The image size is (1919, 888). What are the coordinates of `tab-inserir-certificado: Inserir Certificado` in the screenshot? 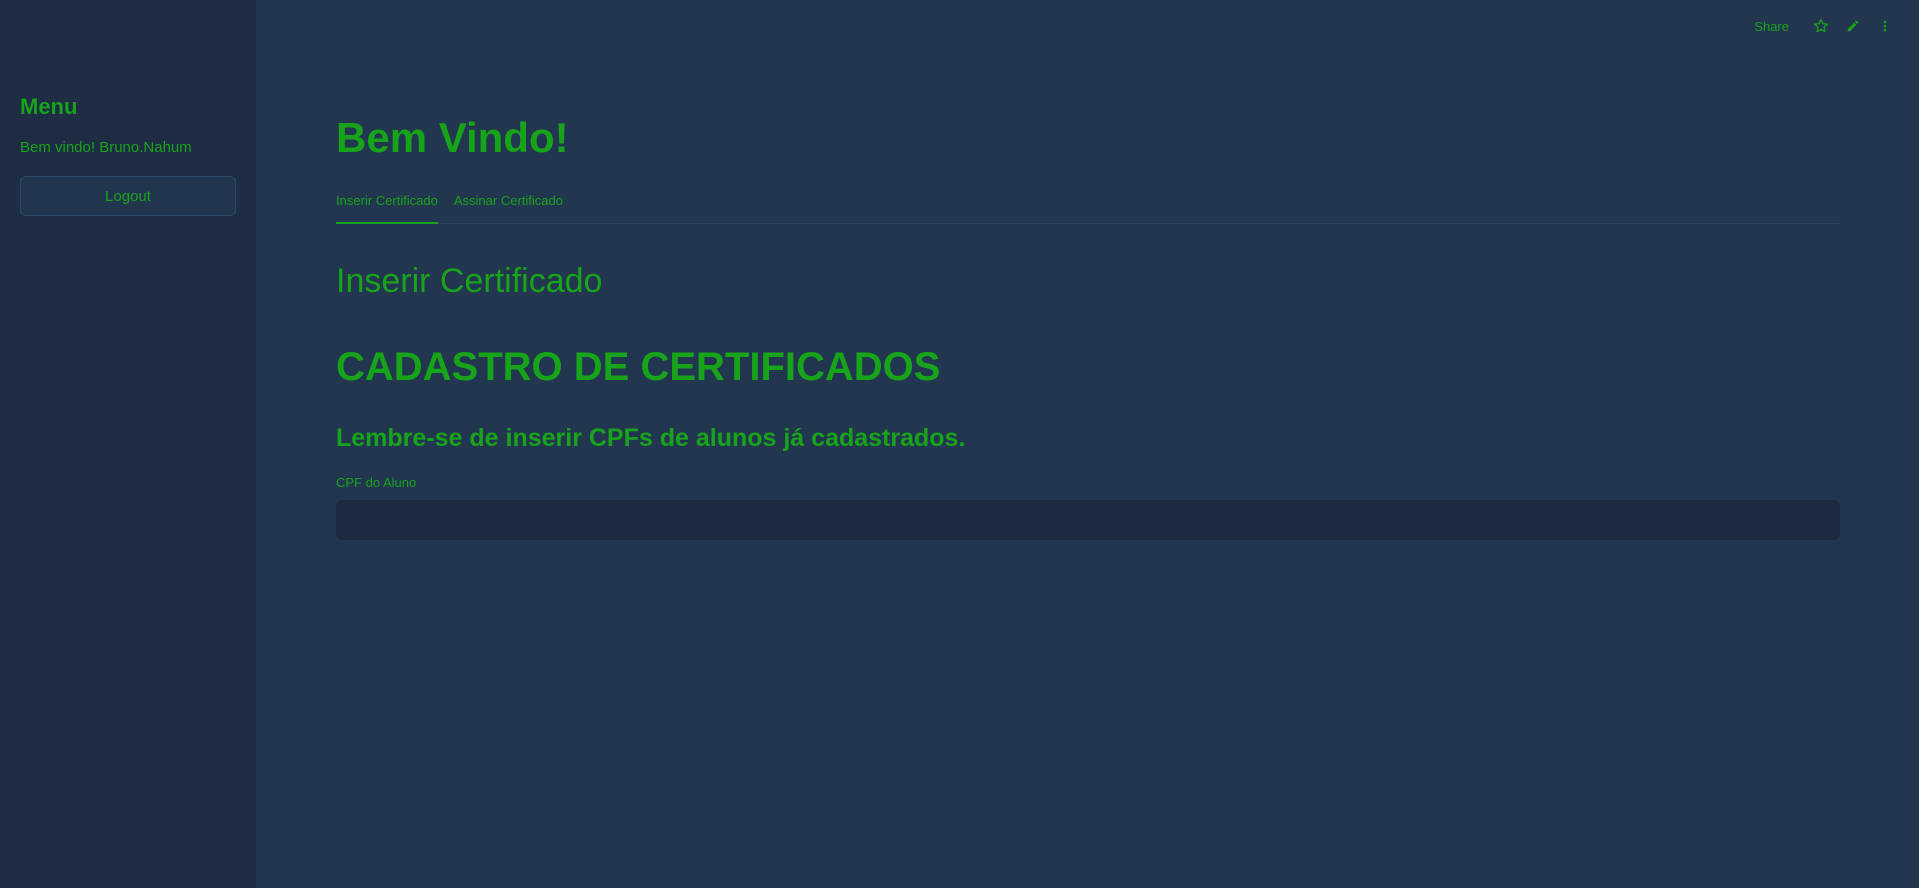 It's located at (387, 207).